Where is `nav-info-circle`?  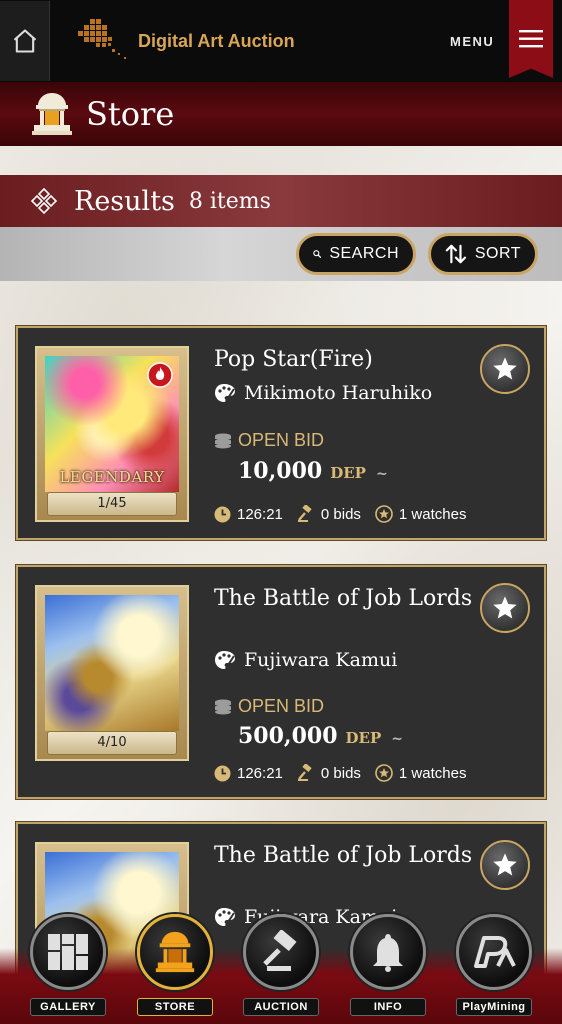
nav-info-circle is located at coordinates (388, 952).